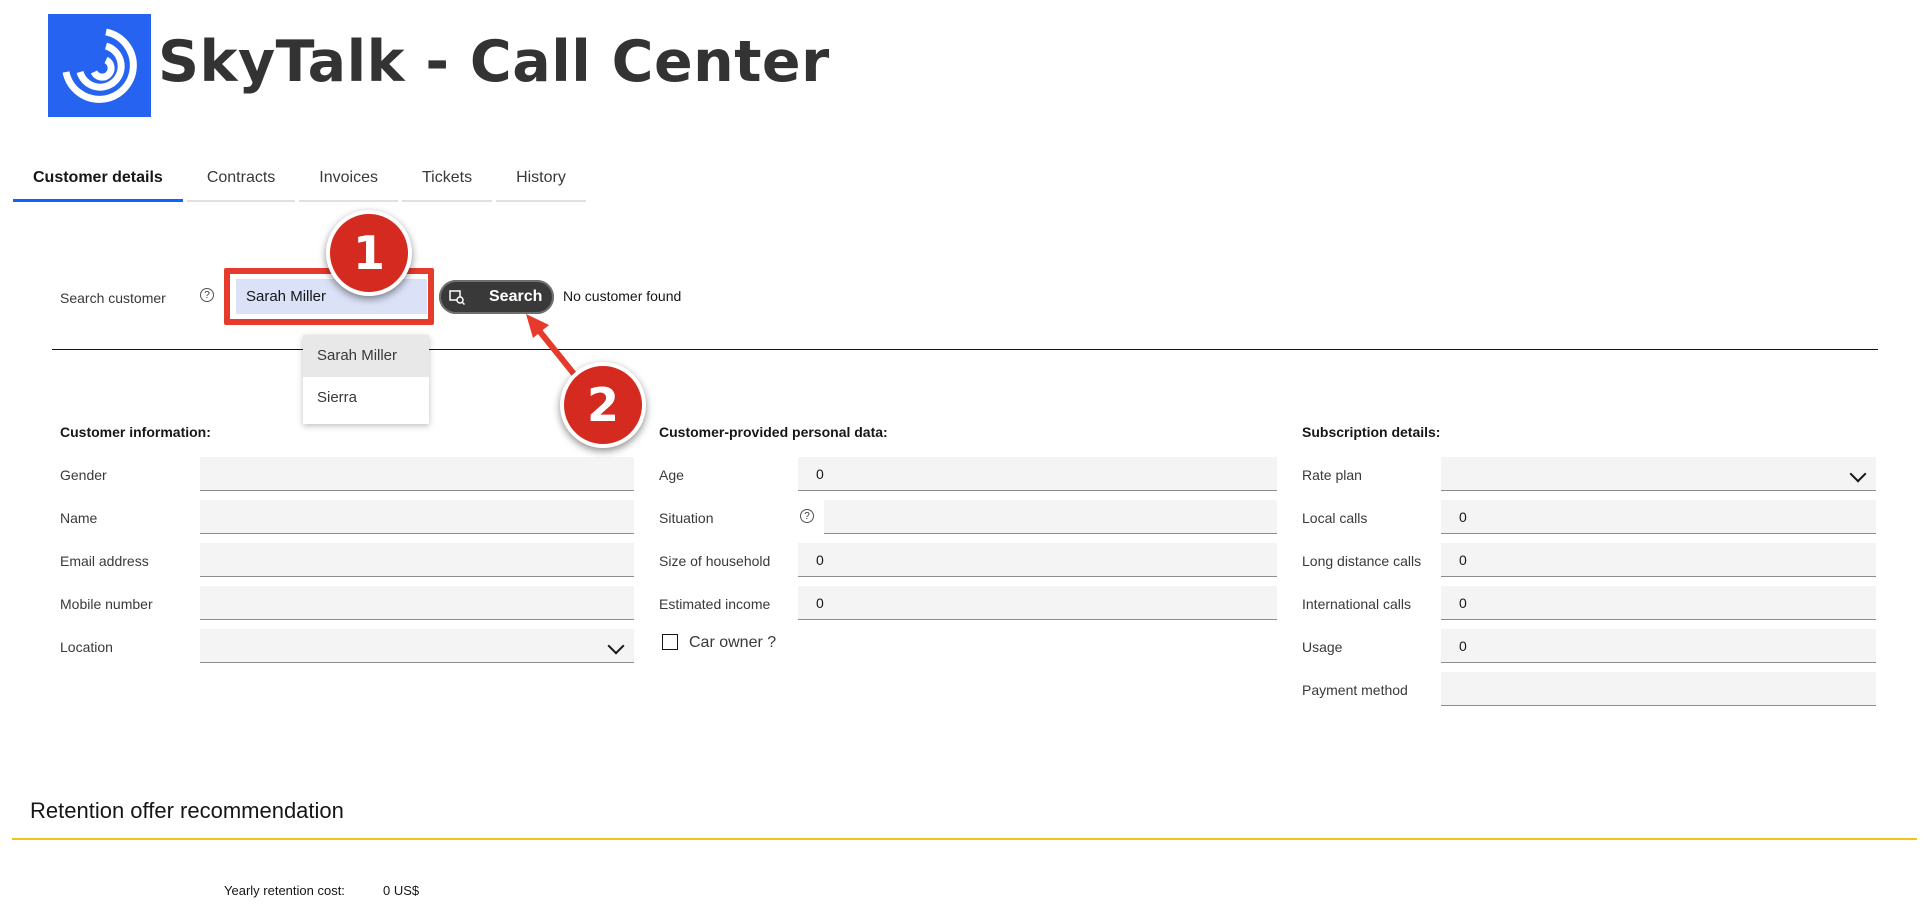  What do you see at coordinates (1037, 603) in the screenshot?
I see `income-field: 0` at bounding box center [1037, 603].